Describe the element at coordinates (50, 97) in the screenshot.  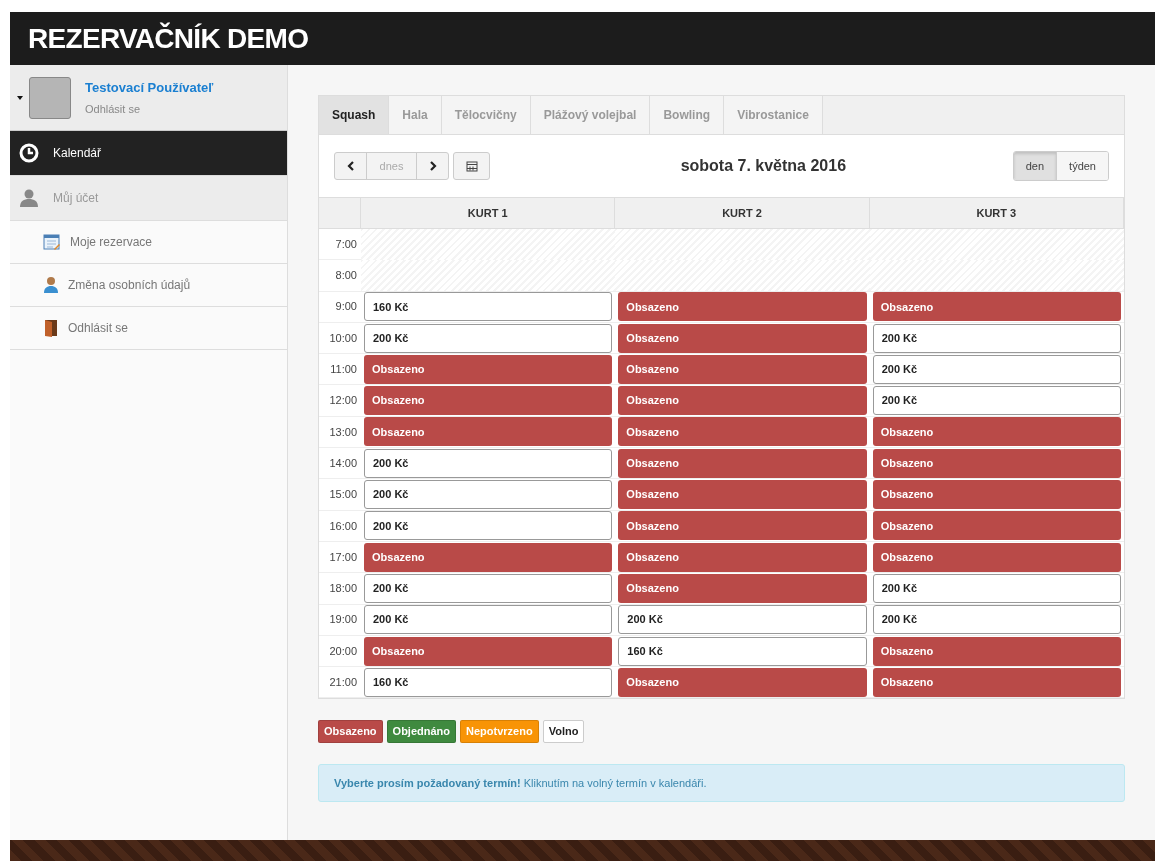
I see `avatar` at that location.